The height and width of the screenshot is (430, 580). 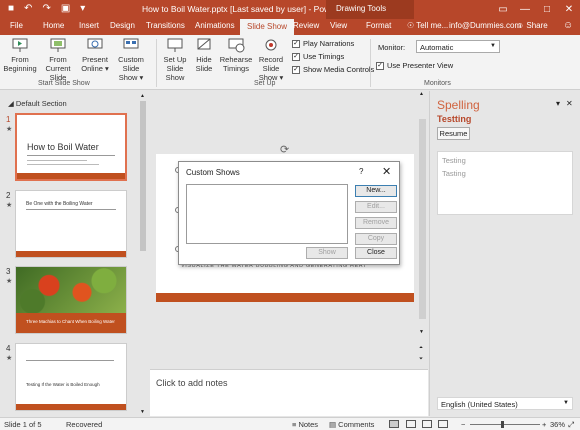 I want to click on tab-transitions: Transitions, so click(x=165, y=25).